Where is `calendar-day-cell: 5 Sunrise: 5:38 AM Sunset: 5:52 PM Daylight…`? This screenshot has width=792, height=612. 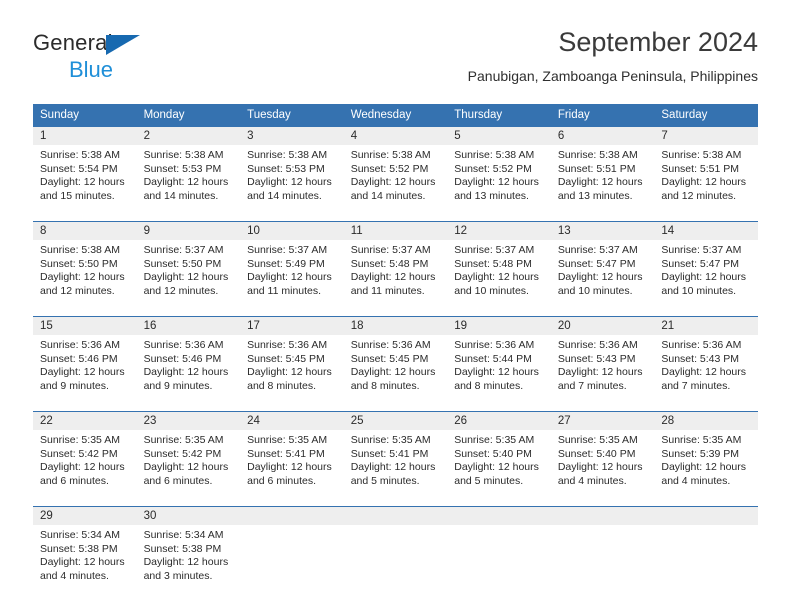
calendar-day-cell: 5 Sunrise: 5:38 AM Sunset: 5:52 PM Daylight… is located at coordinates (499, 170).